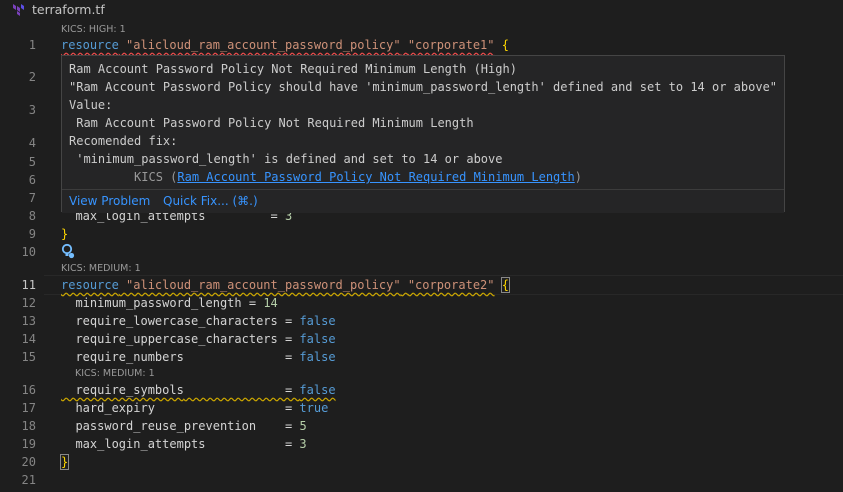  Describe the element at coordinates (123, 141) in the screenshot. I see `hover-fix-label: Recomended fix:` at that location.